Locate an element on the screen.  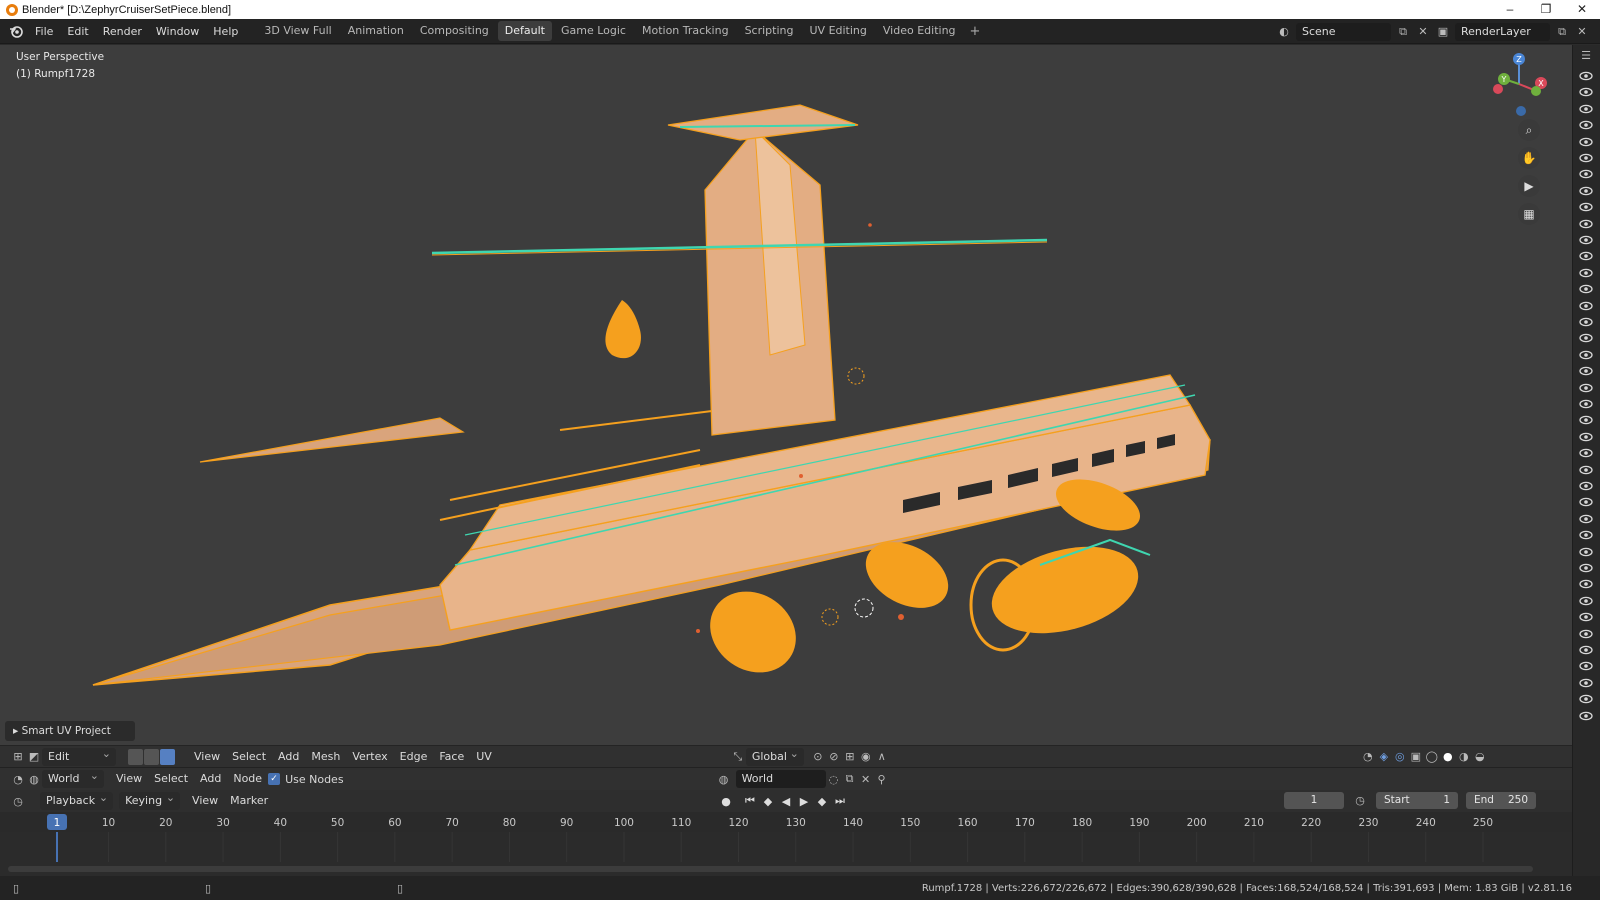
timeline-menu-marker: Marker is located at coordinates (249, 801).